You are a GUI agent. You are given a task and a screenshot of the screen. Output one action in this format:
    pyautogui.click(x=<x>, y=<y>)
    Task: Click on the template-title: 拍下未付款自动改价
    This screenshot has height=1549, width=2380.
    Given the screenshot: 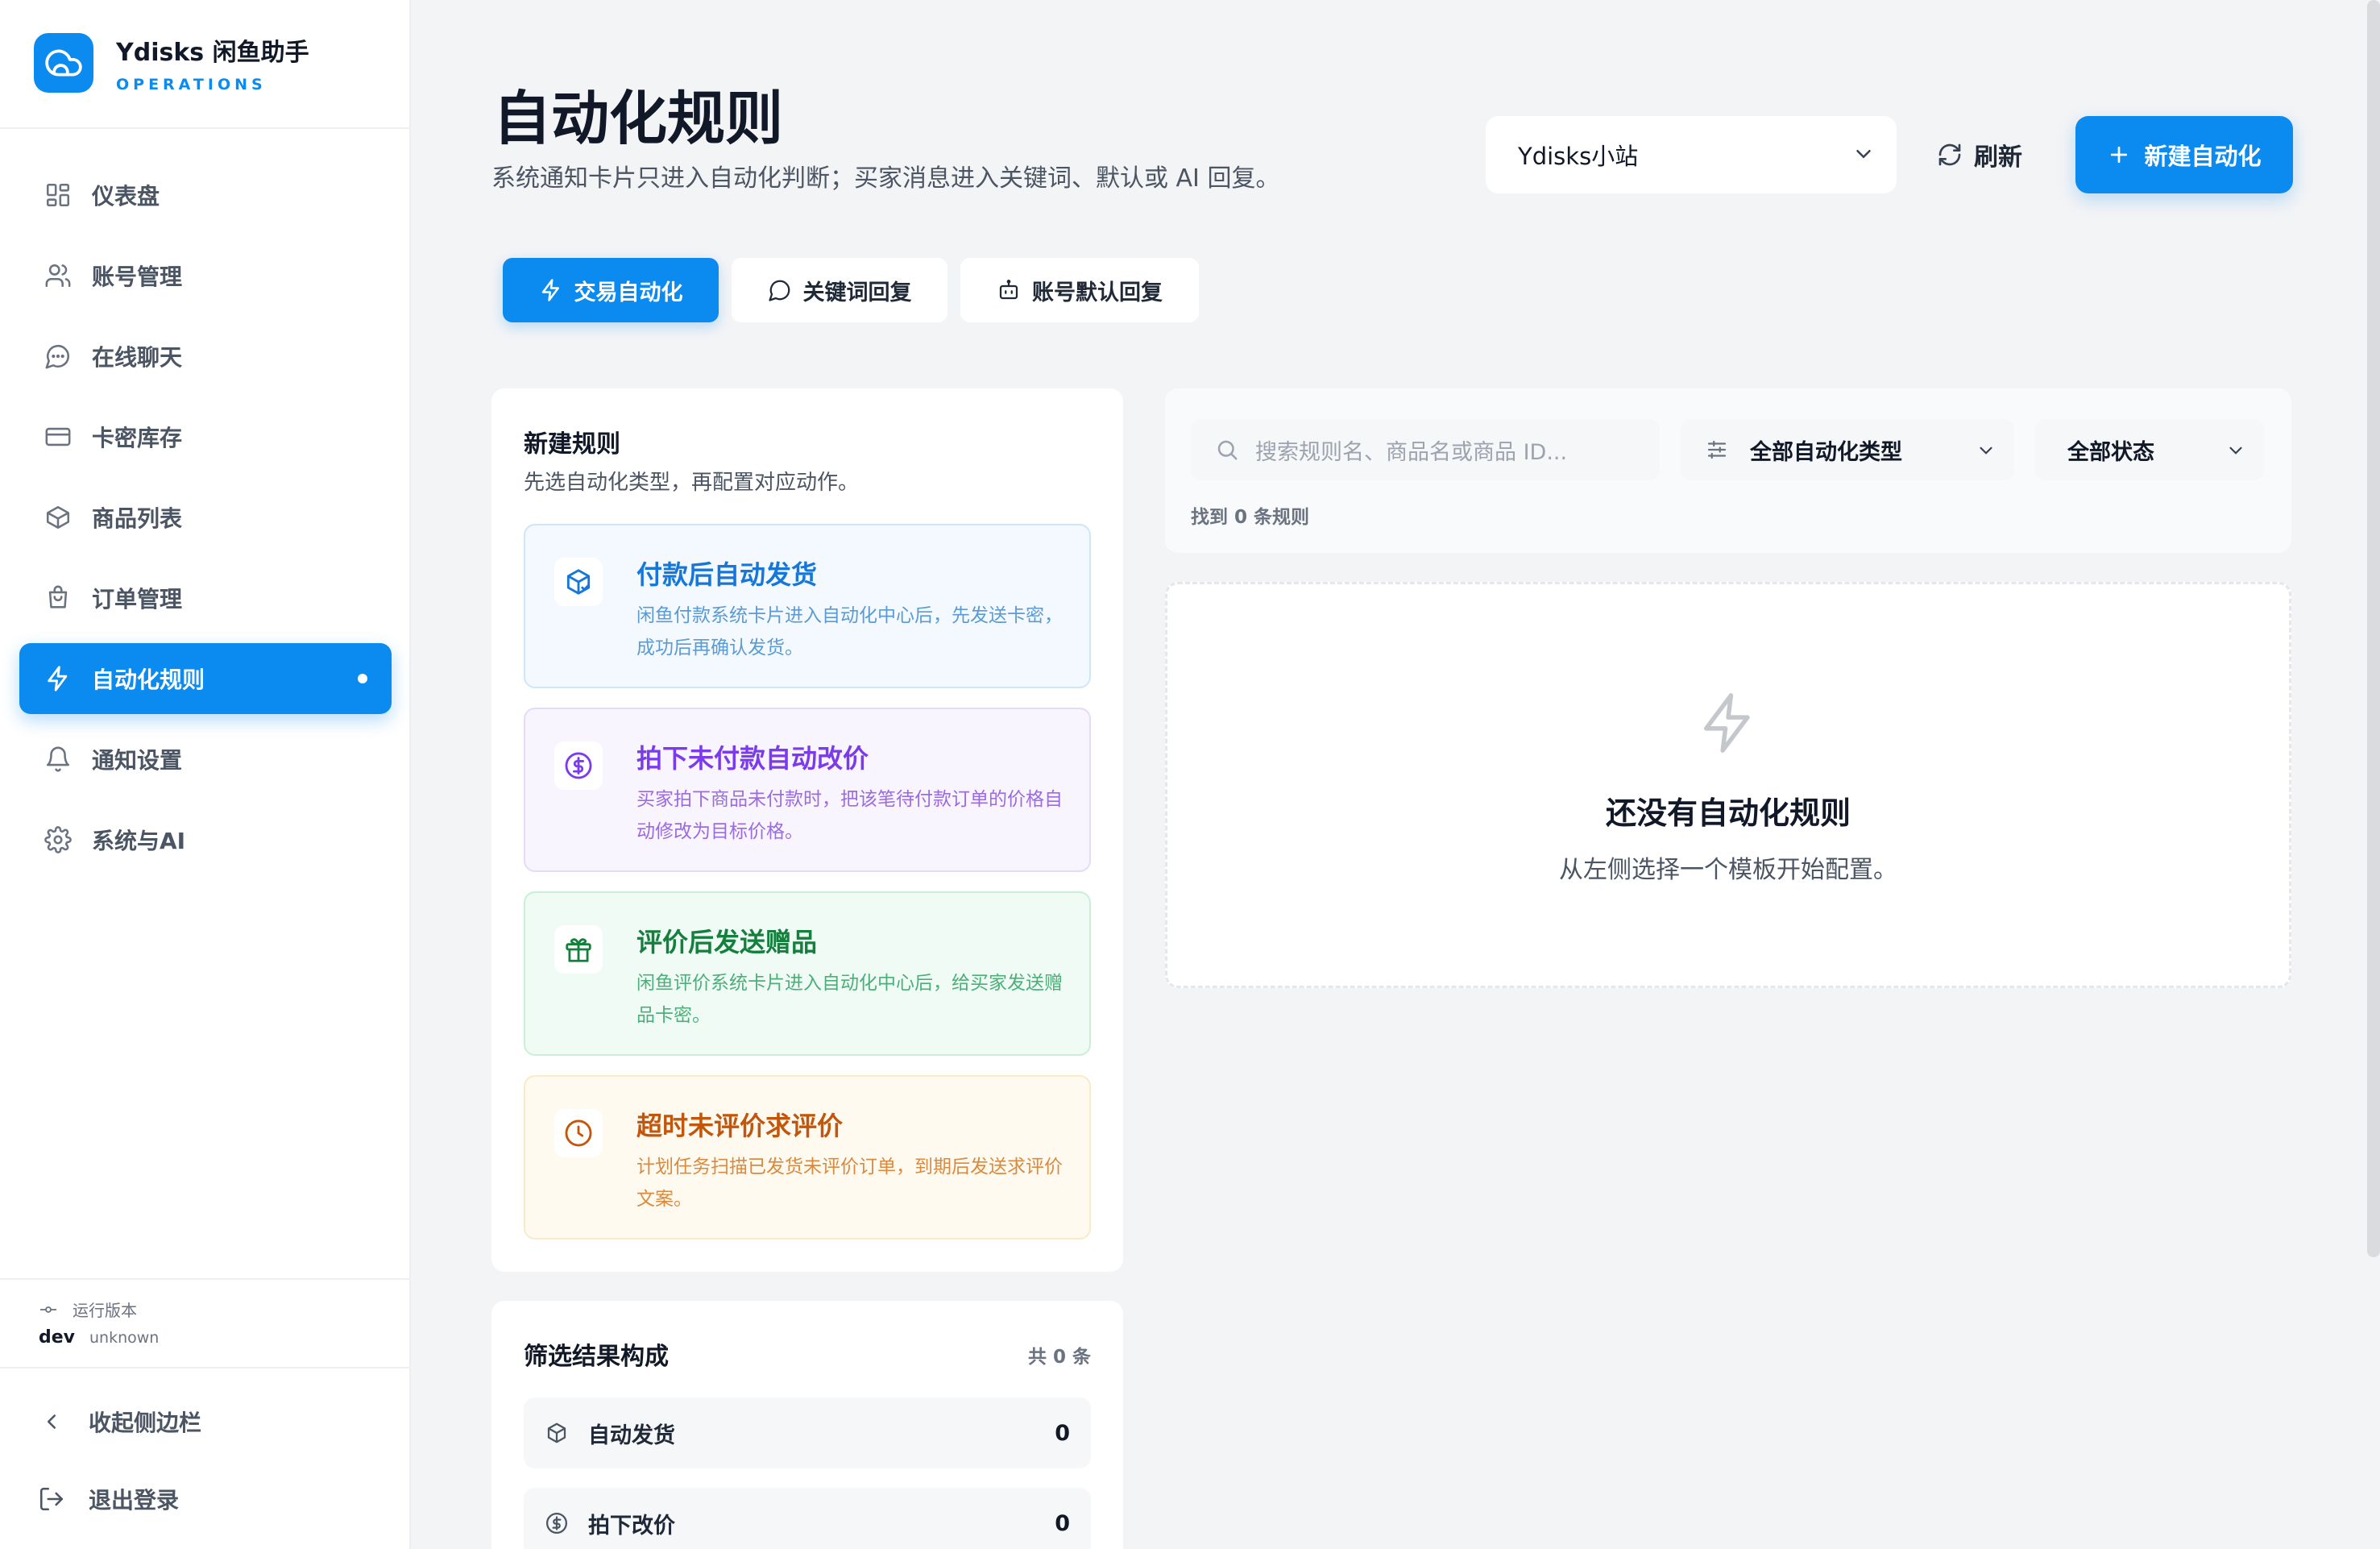 What is the action you would take?
    pyautogui.click(x=752, y=758)
    